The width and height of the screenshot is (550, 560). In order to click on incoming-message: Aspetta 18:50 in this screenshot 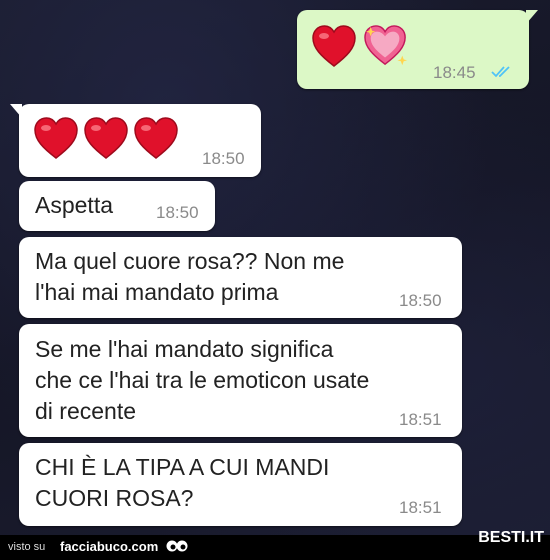, I will do `click(117, 206)`.